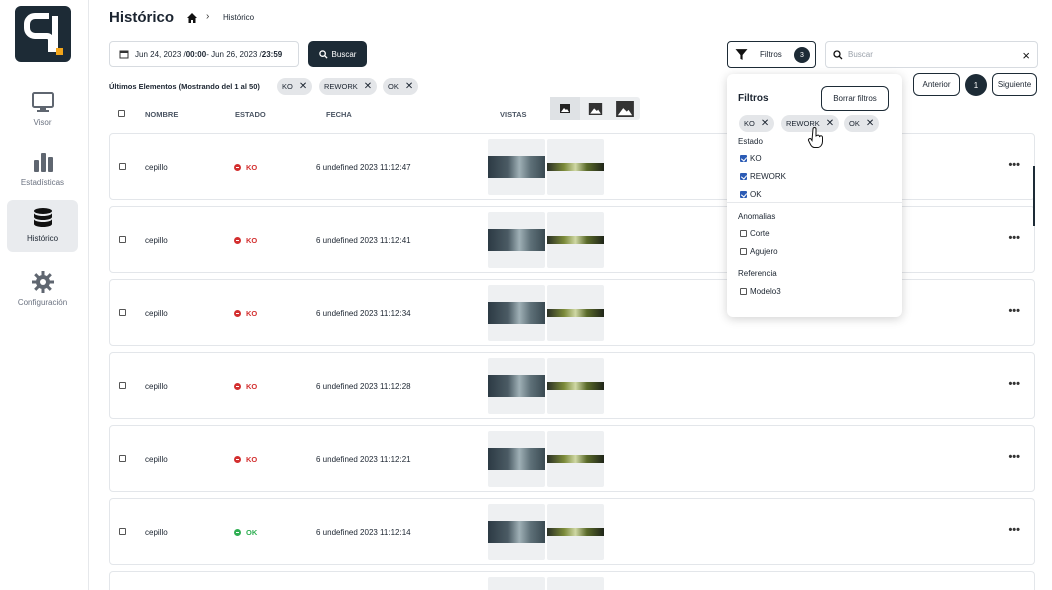 The height and width of the screenshot is (590, 1052). What do you see at coordinates (814, 202) in the screenshot?
I see `divider` at bounding box center [814, 202].